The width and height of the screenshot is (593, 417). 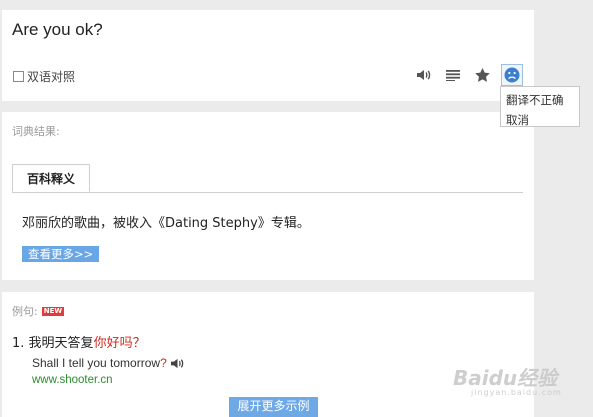 I want to click on examples-header: 例句: NEW, so click(x=38, y=311).